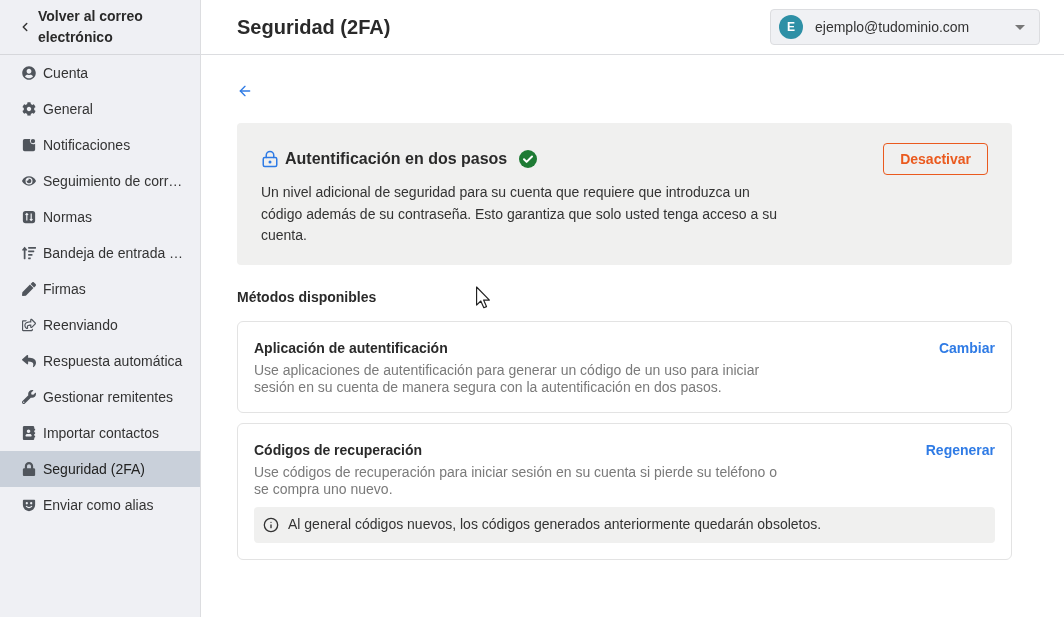  I want to click on method-action-link: Regenerar, so click(960, 449).